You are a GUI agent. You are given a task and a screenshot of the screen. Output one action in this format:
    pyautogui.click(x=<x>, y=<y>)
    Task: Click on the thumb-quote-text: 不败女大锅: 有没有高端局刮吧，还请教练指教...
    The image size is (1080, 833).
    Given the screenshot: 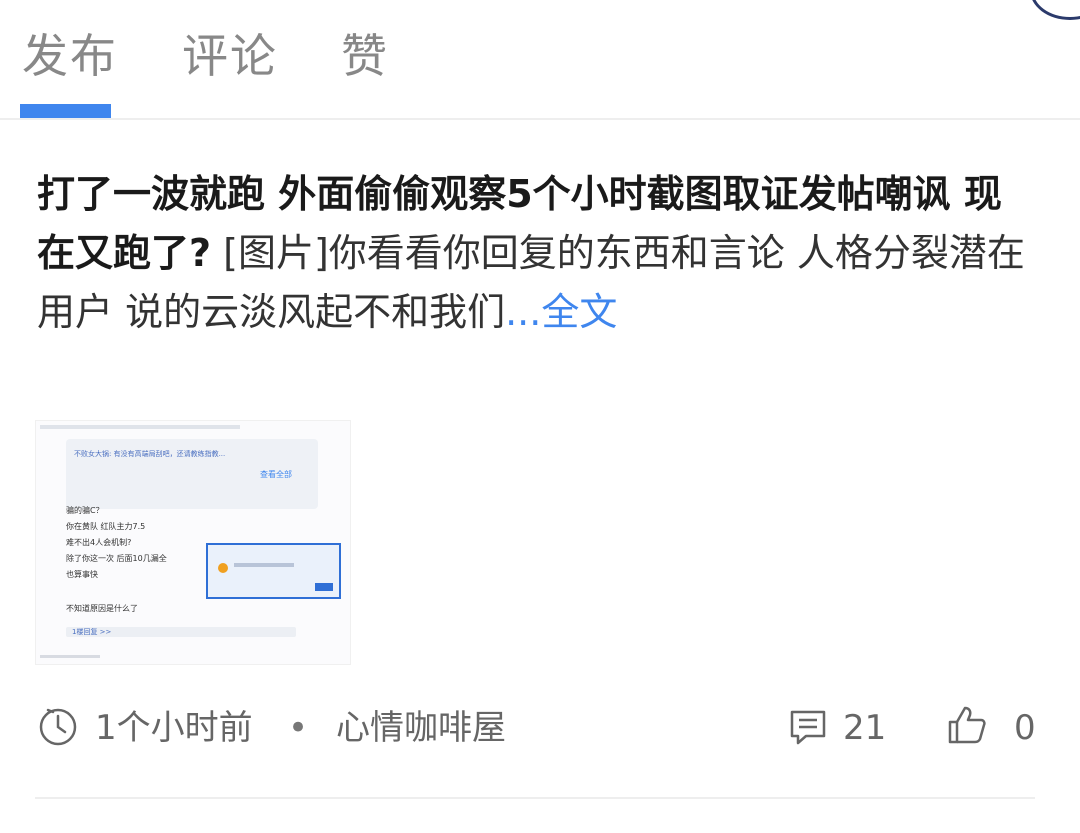 What is the action you would take?
    pyautogui.click(x=150, y=454)
    